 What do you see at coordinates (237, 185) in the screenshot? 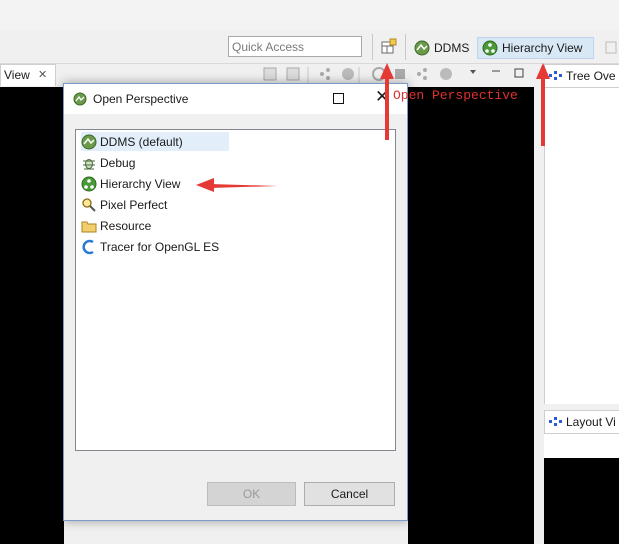
I see `arrow-to-hierarchy-view-item` at bounding box center [237, 185].